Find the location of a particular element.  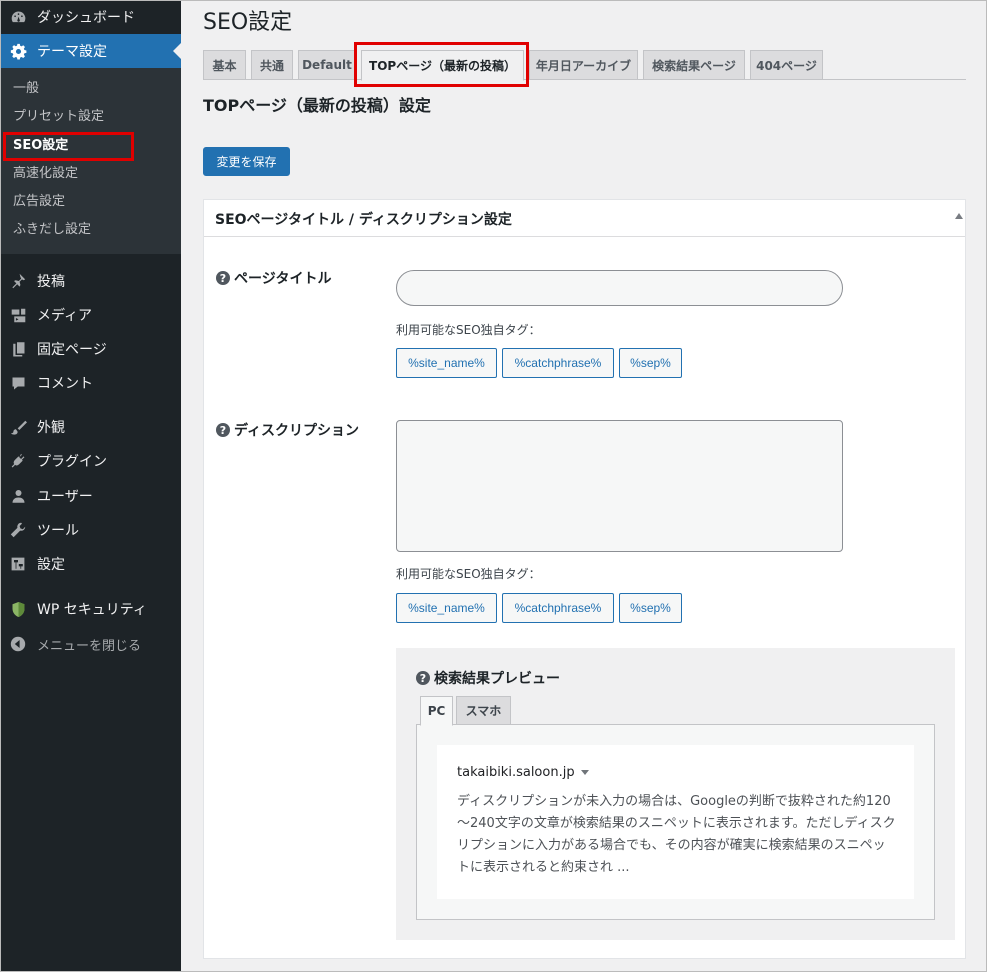

tab-search-results: 検索結果ページ is located at coordinates (694, 65).